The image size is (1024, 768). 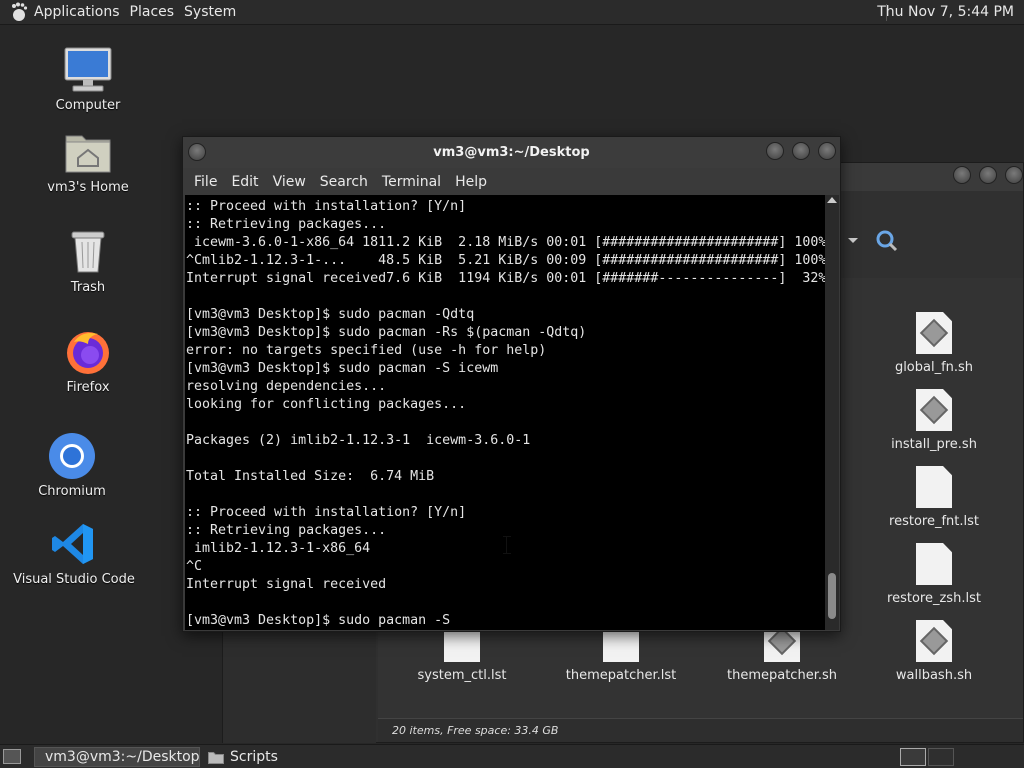 What do you see at coordinates (122, 757) in the screenshot?
I see `task-label: vm3@vm3:~/Desktop` at bounding box center [122, 757].